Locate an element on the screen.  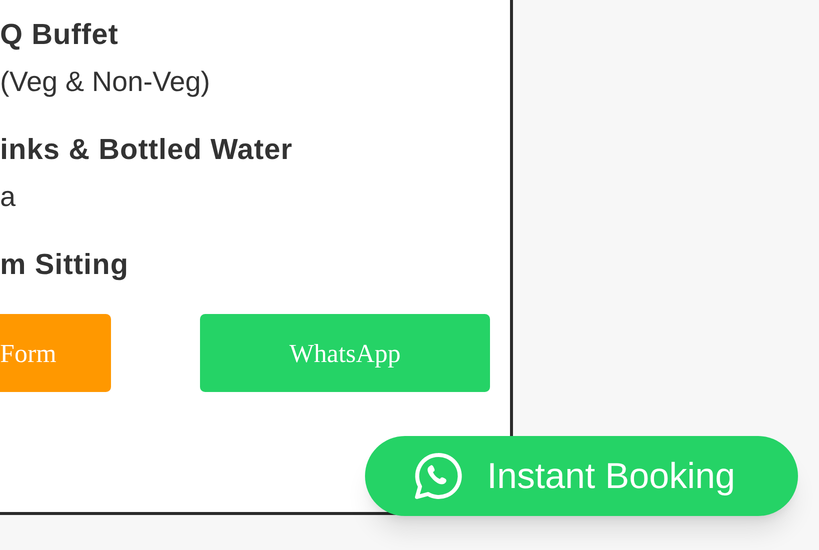
form-button: Form is located at coordinates (55, 353).